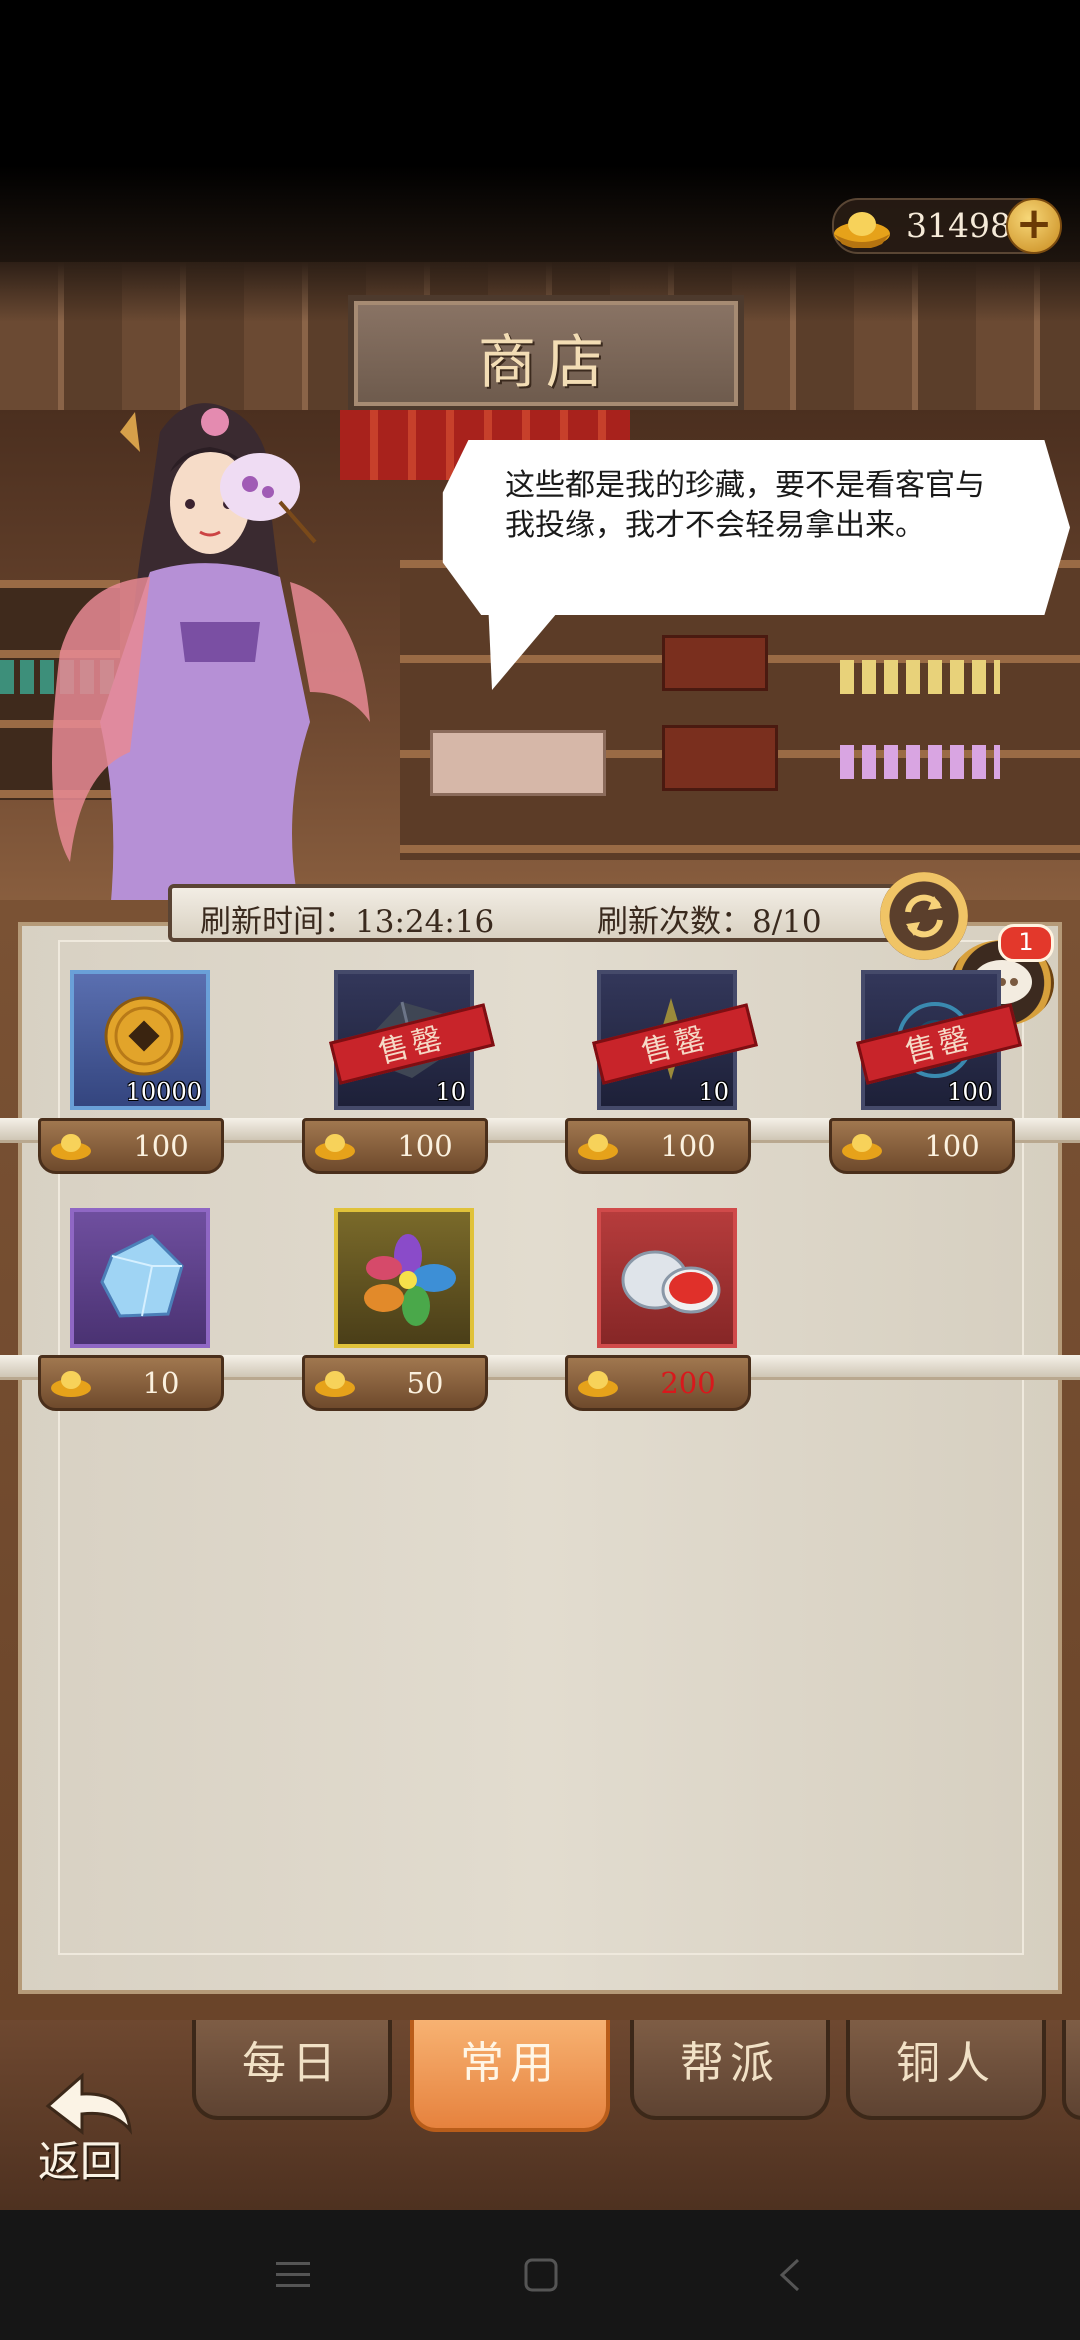  I want to click on cloth-roll, so click(518, 763).